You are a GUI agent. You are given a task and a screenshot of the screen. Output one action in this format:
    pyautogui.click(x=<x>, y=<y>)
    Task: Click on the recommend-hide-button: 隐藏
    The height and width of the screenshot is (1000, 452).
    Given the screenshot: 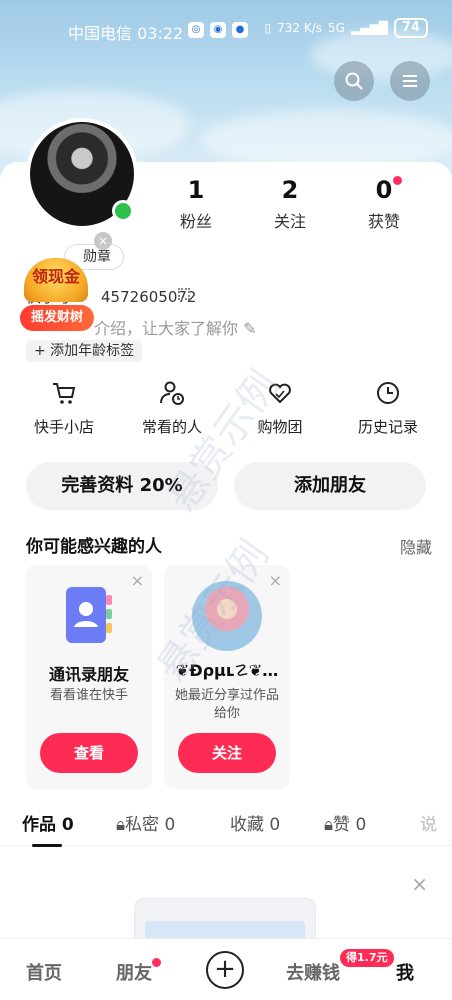 What is the action you would take?
    pyautogui.click(x=416, y=546)
    